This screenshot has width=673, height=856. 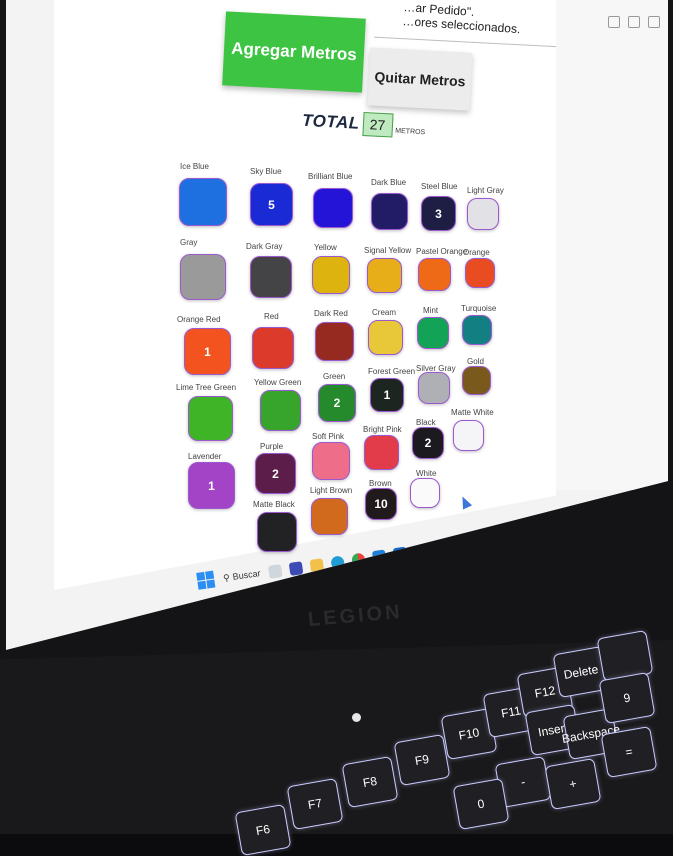 What do you see at coordinates (337, 562) in the screenshot?
I see `edge-icon` at bounding box center [337, 562].